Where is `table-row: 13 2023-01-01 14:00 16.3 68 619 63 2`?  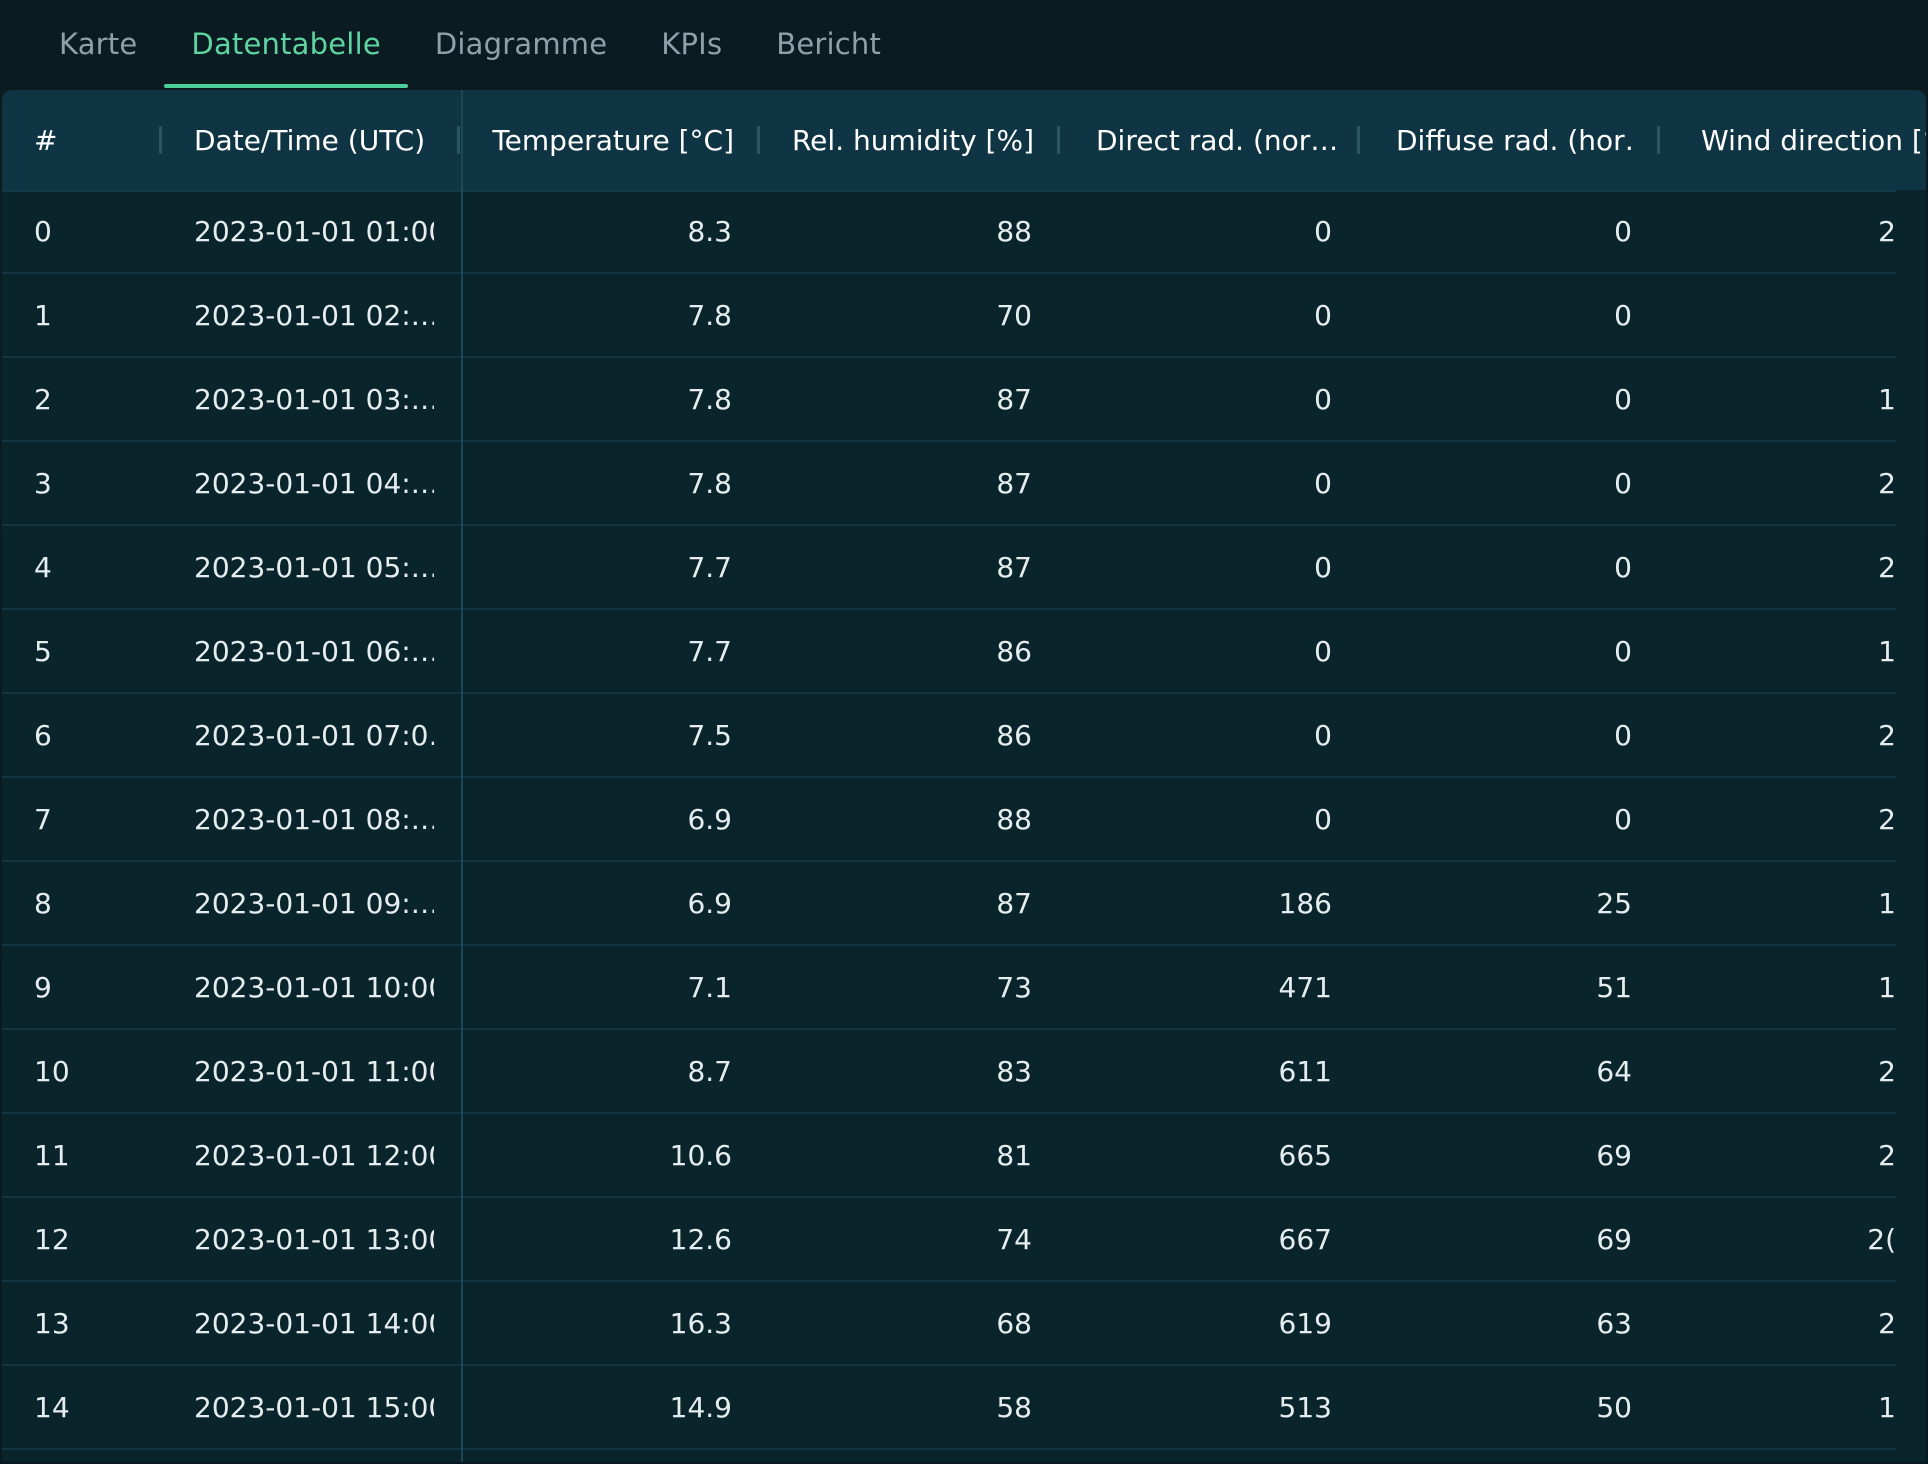
table-row: 13 2023-01-01 14:00 16.3 68 619 63 2 is located at coordinates (949, 1324).